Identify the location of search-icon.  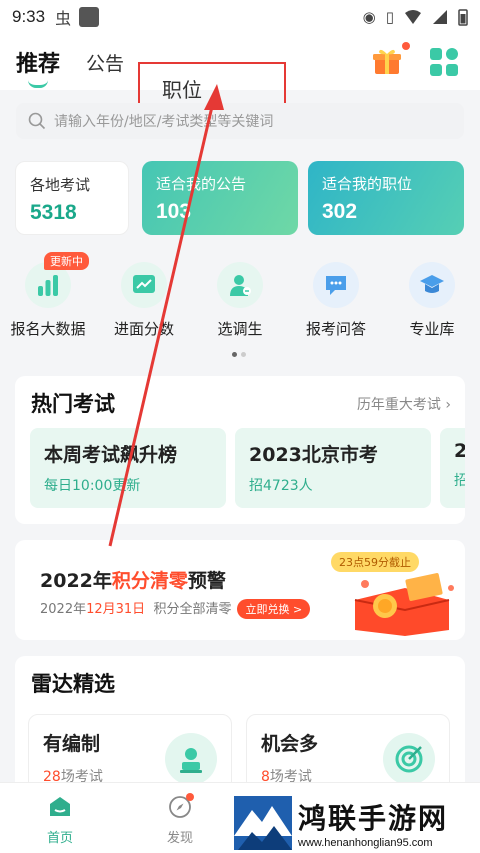
(37, 121).